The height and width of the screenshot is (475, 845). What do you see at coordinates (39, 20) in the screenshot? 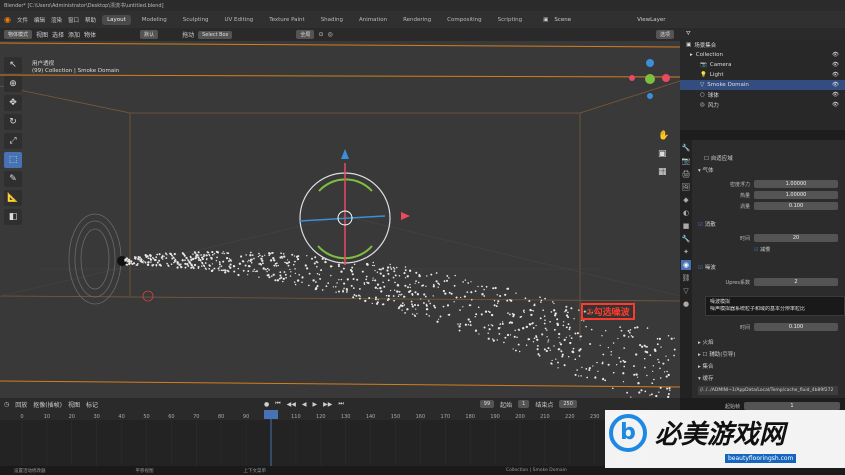
I see `menu-edit: 编辑` at bounding box center [39, 20].